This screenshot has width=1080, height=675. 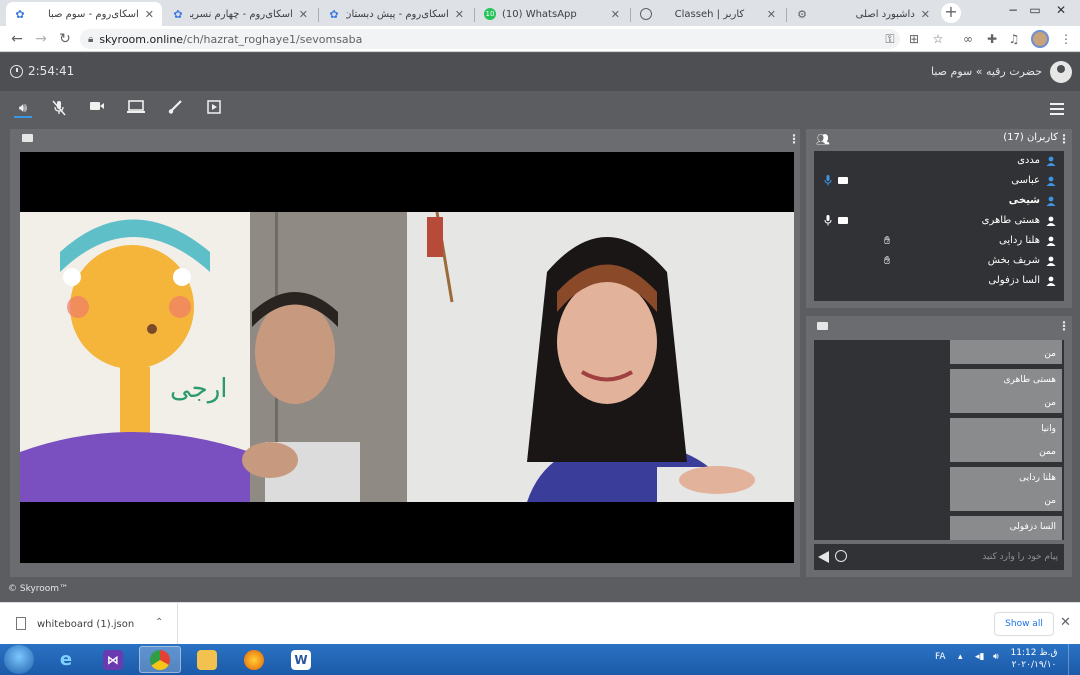 I want to click on taskbar-chrome, so click(x=160, y=659).